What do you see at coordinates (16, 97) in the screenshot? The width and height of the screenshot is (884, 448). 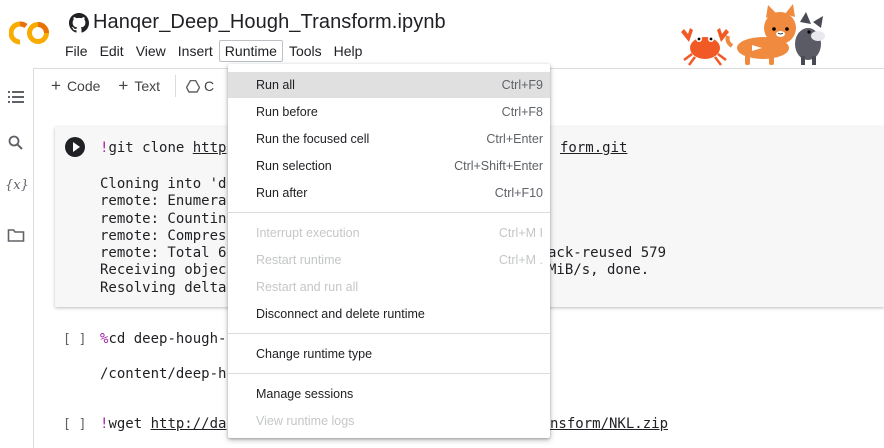 I see `table-of-contents-icon` at bounding box center [16, 97].